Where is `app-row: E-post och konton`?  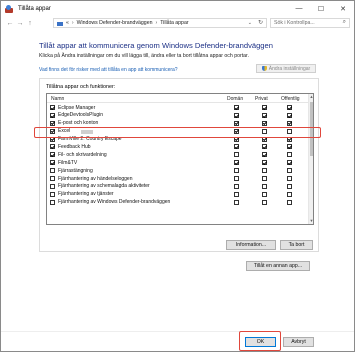
app-row: E-post och konton is located at coordinates (178, 124).